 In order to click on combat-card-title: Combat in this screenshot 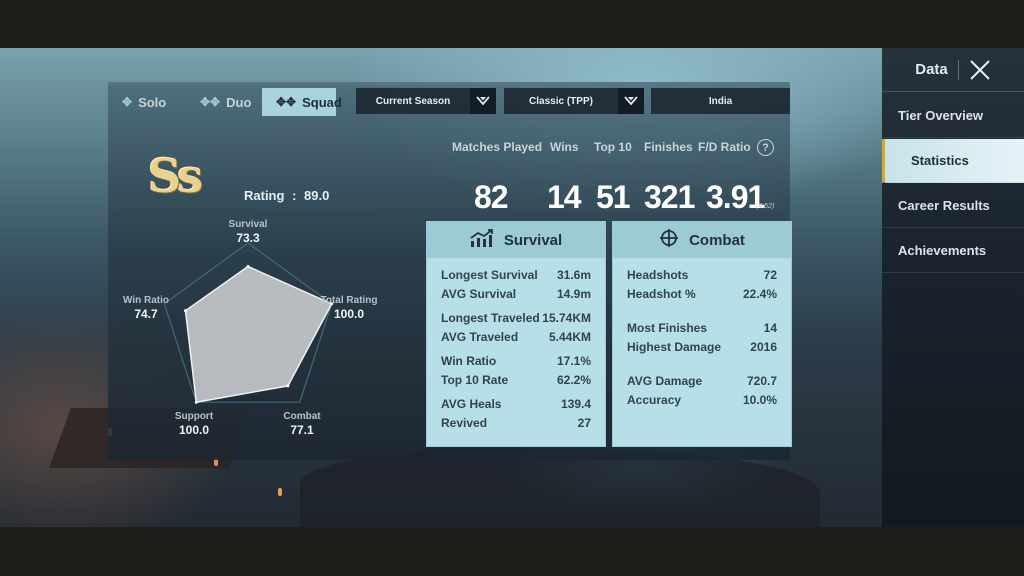, I will do `click(717, 240)`.